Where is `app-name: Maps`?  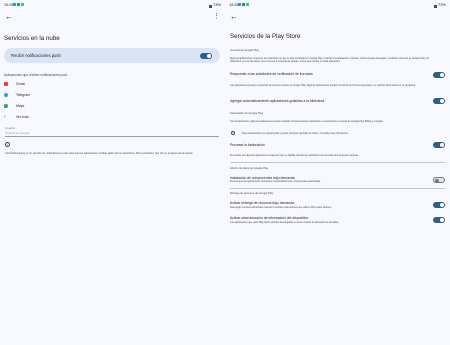
app-name: Maps is located at coordinates (20, 106).